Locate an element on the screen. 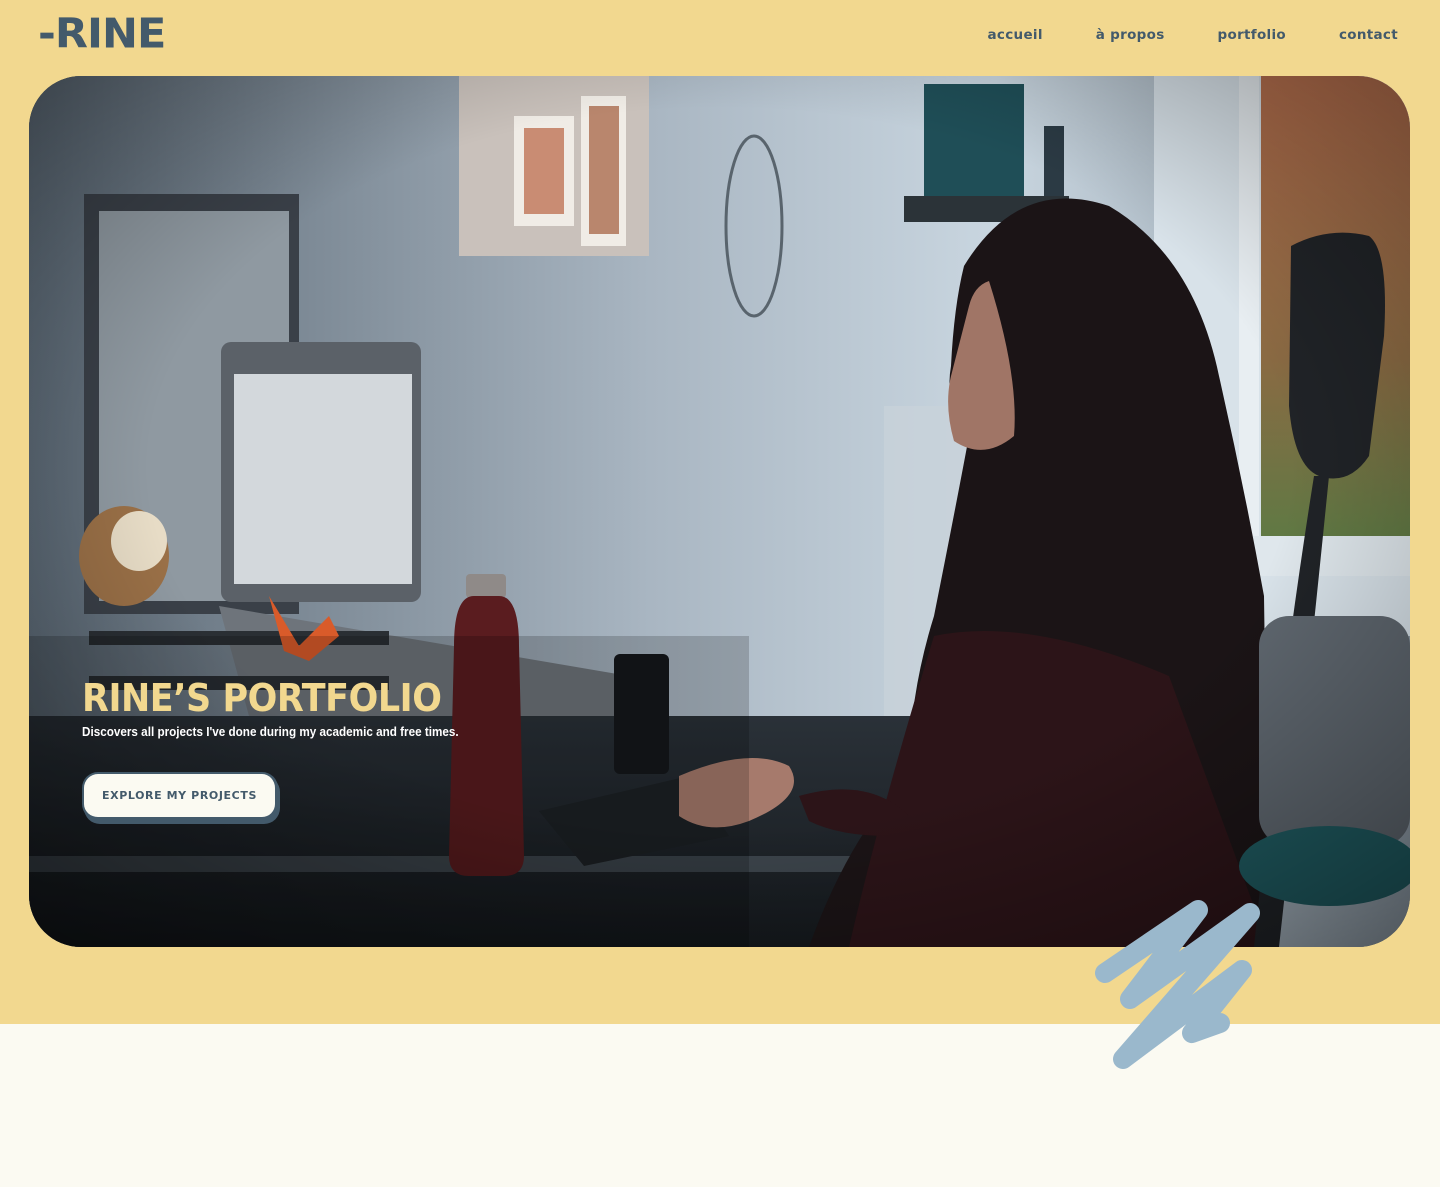 Image resolution: width=1440 pixels, height=1187 pixels. site-logo: -RINE is located at coordinates (102, 34).